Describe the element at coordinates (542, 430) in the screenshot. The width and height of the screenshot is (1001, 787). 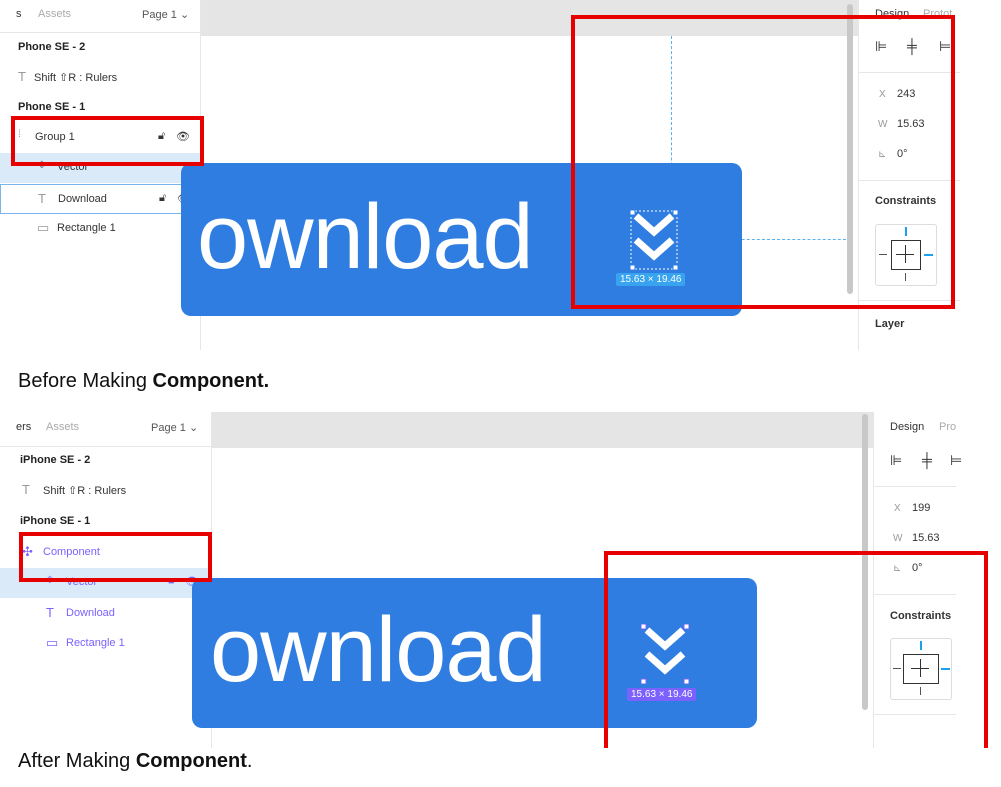
I see `canvas-top-bar` at that location.